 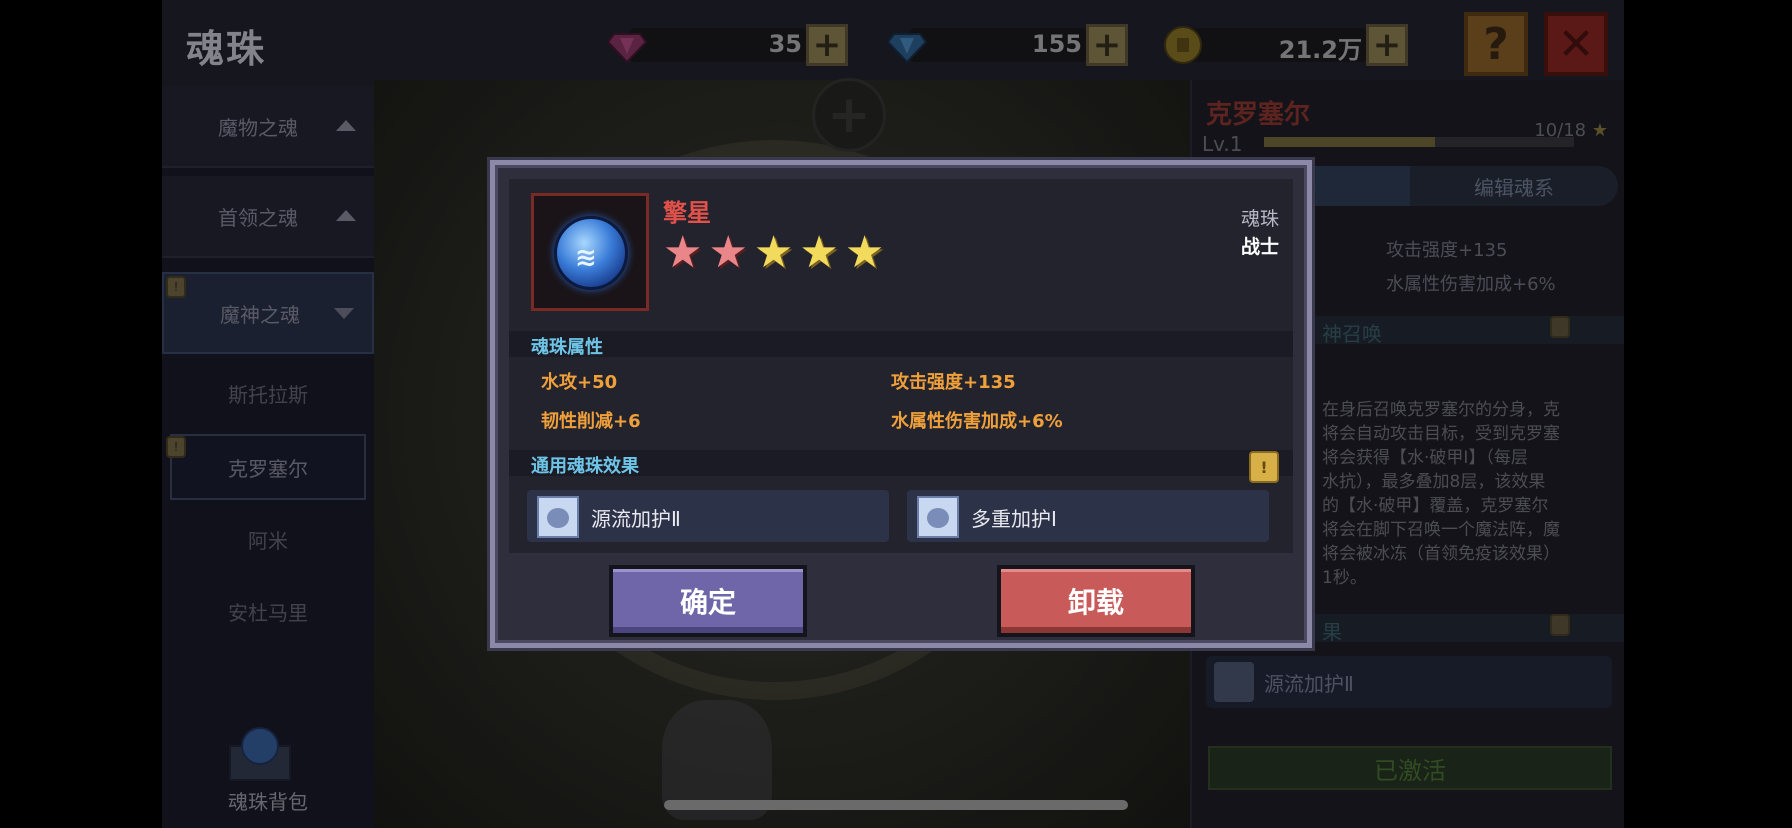 I want to click on attr-section-title: 魂珠属性, so click(x=567, y=347).